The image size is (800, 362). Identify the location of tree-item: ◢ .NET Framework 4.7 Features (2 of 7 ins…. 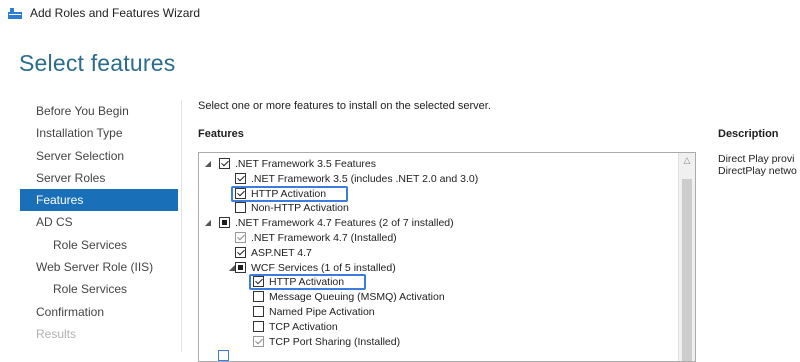
(438, 223).